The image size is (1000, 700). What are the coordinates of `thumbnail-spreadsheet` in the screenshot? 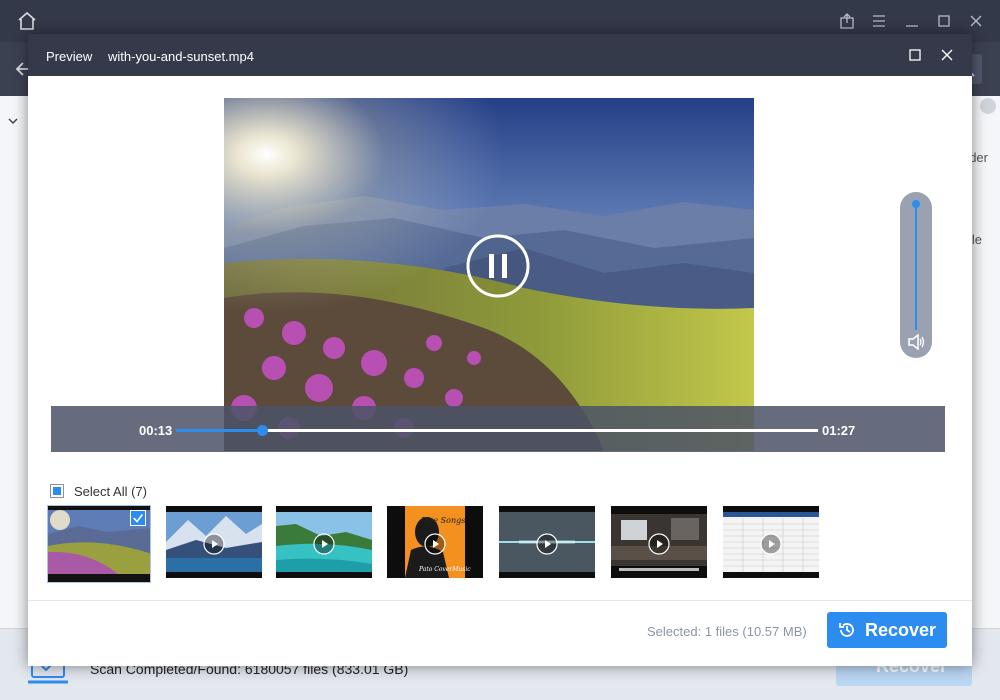 It's located at (771, 542).